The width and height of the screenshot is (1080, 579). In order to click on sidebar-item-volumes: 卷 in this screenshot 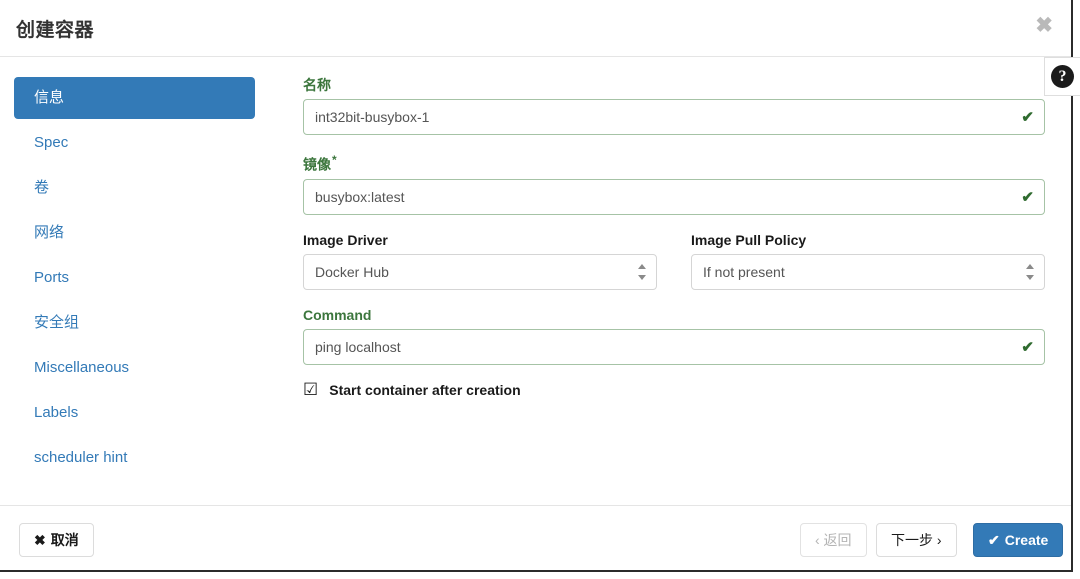, I will do `click(134, 188)`.